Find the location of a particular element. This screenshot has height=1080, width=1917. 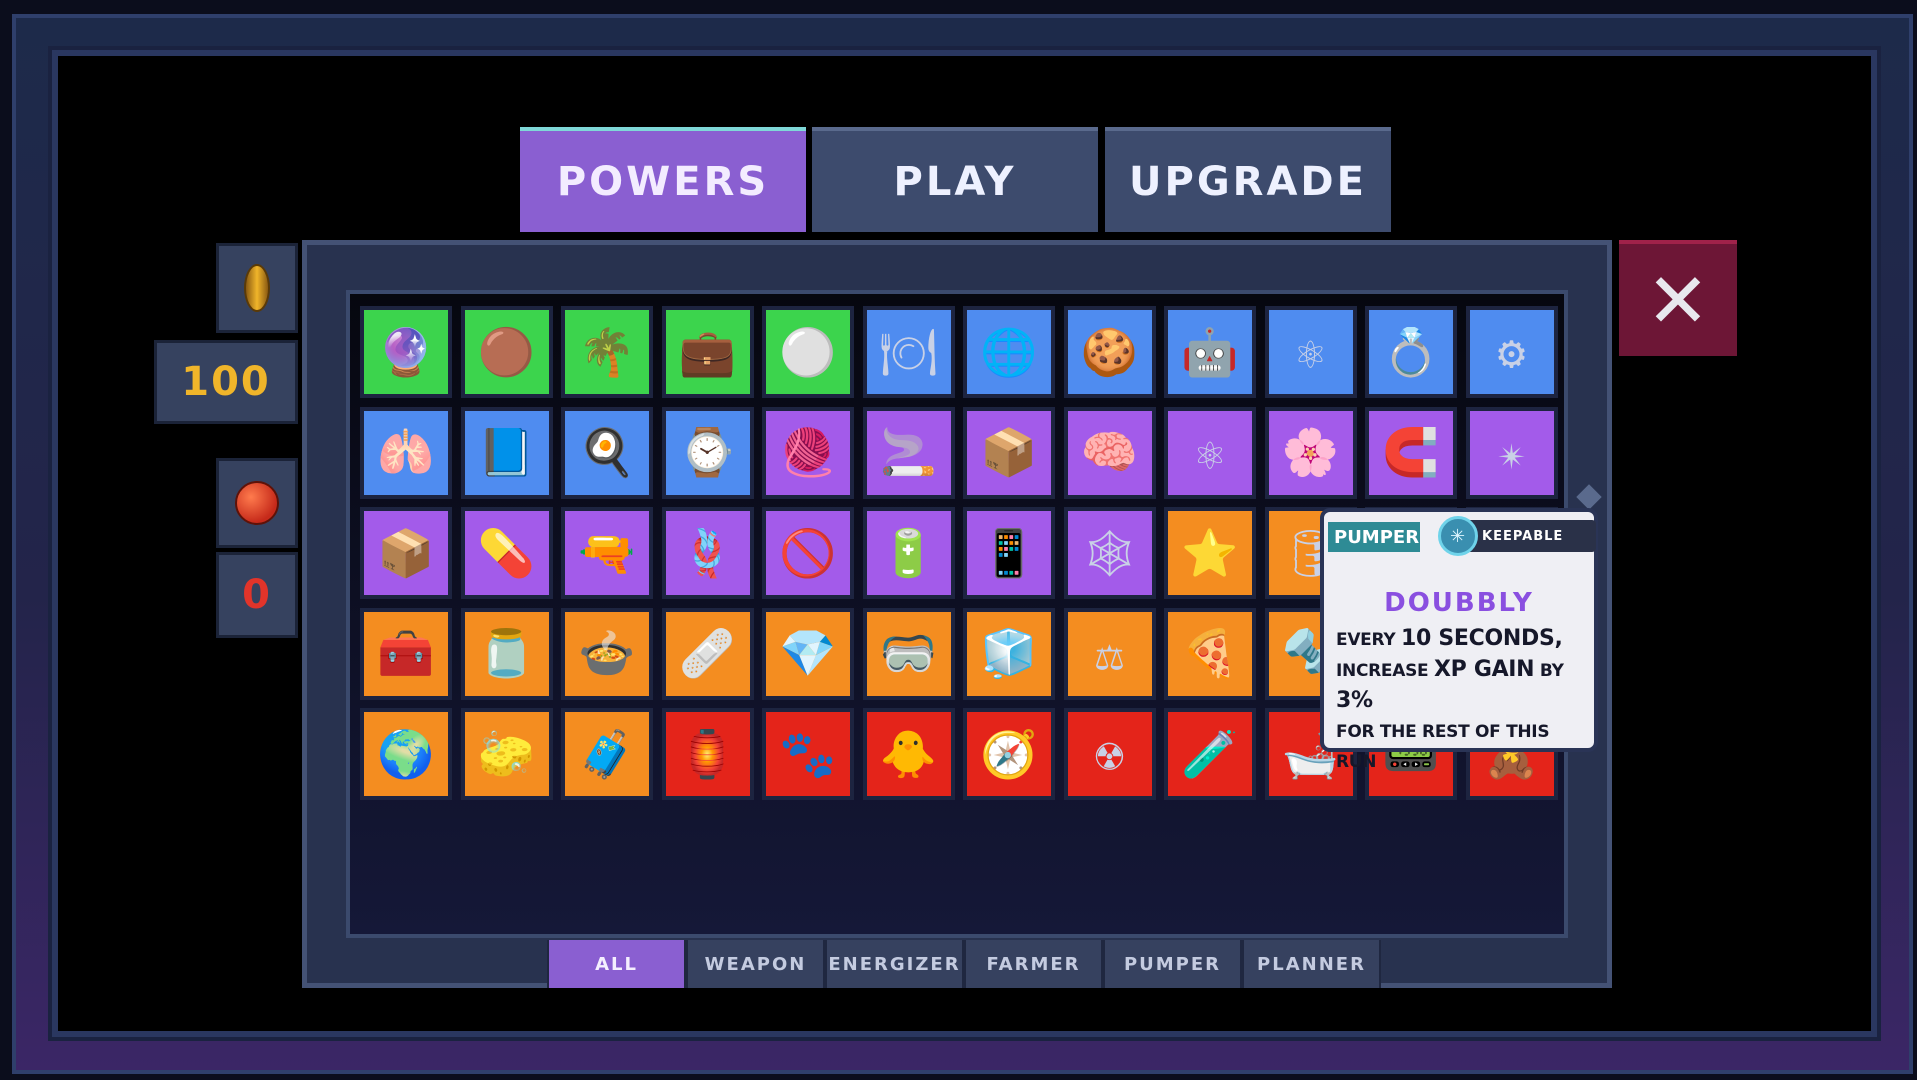

power-icon: 🟤 is located at coordinates (506, 351).